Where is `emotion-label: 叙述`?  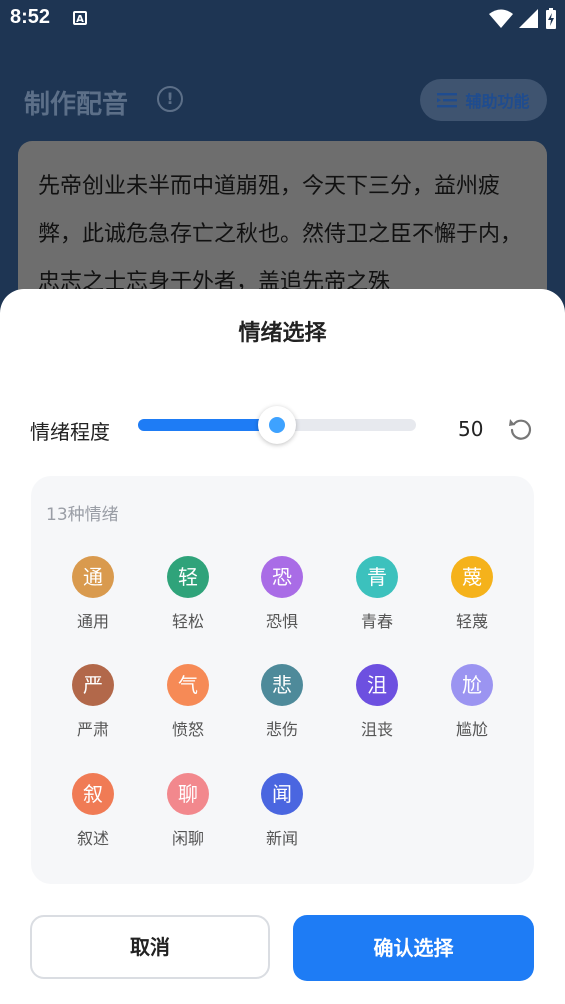 emotion-label: 叙述 is located at coordinates (92, 838).